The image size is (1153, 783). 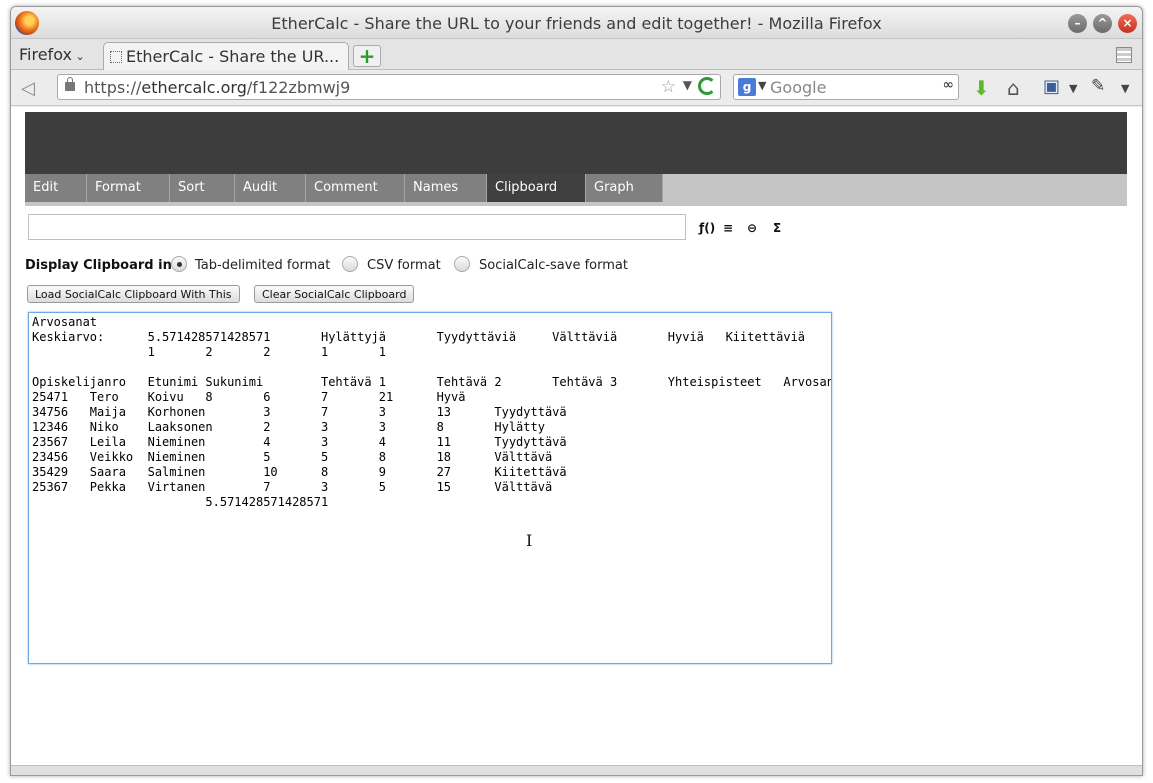 I want to click on download-arrow-icon: ⬇, so click(x=981, y=88).